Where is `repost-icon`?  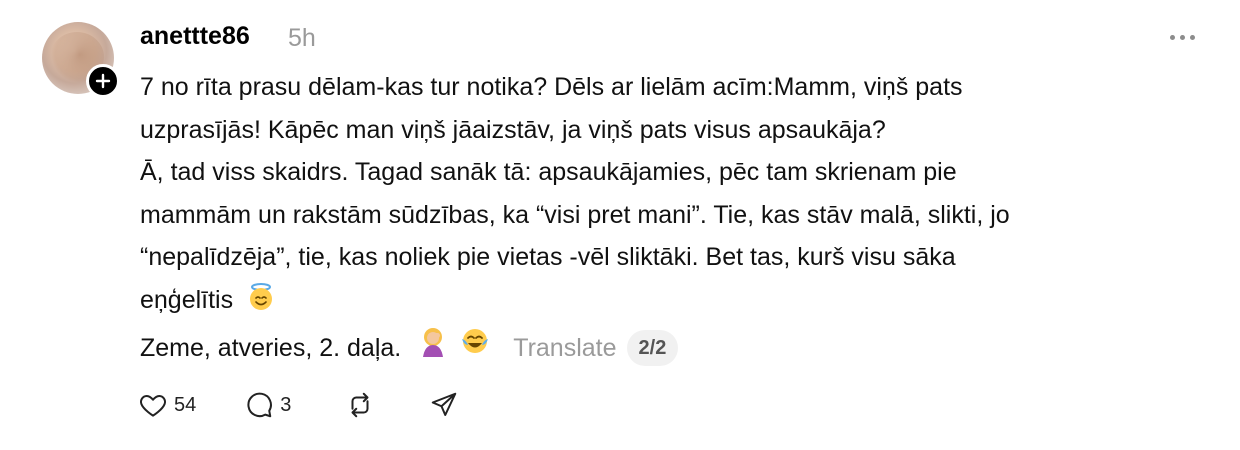
repost-icon is located at coordinates (360, 405).